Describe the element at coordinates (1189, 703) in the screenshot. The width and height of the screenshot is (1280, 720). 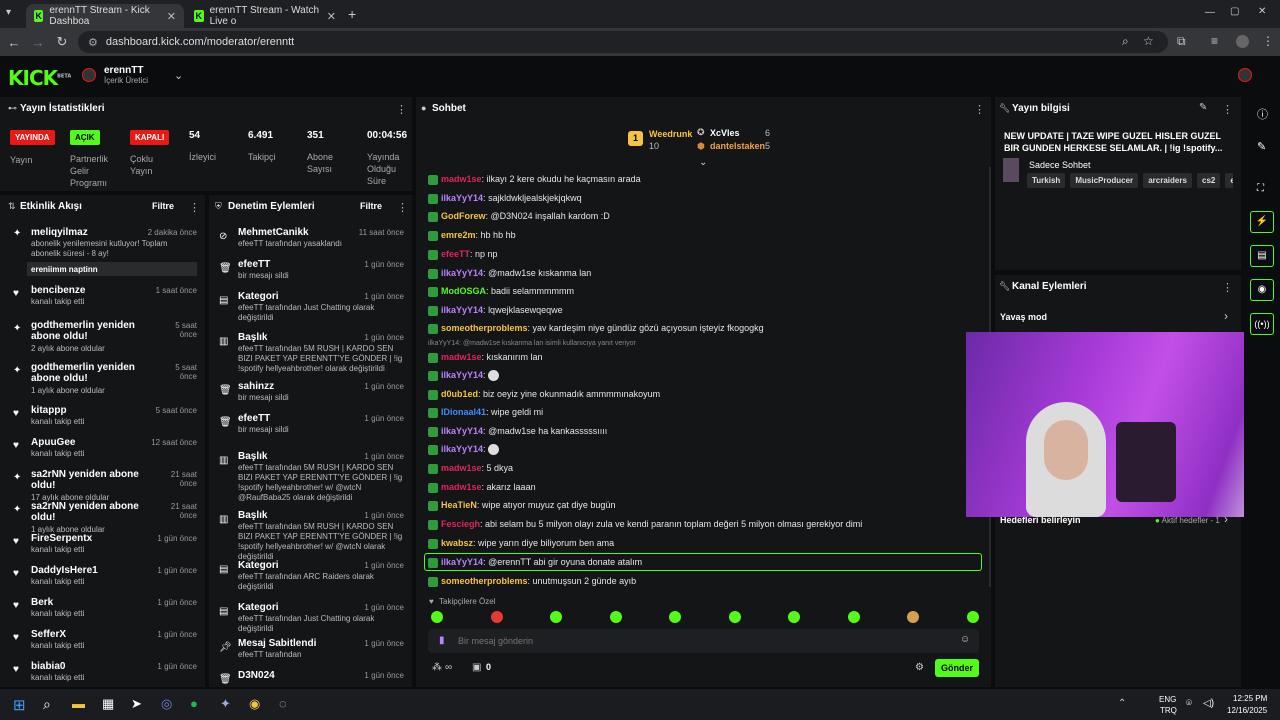
I see `network-icon: ⌾` at that location.